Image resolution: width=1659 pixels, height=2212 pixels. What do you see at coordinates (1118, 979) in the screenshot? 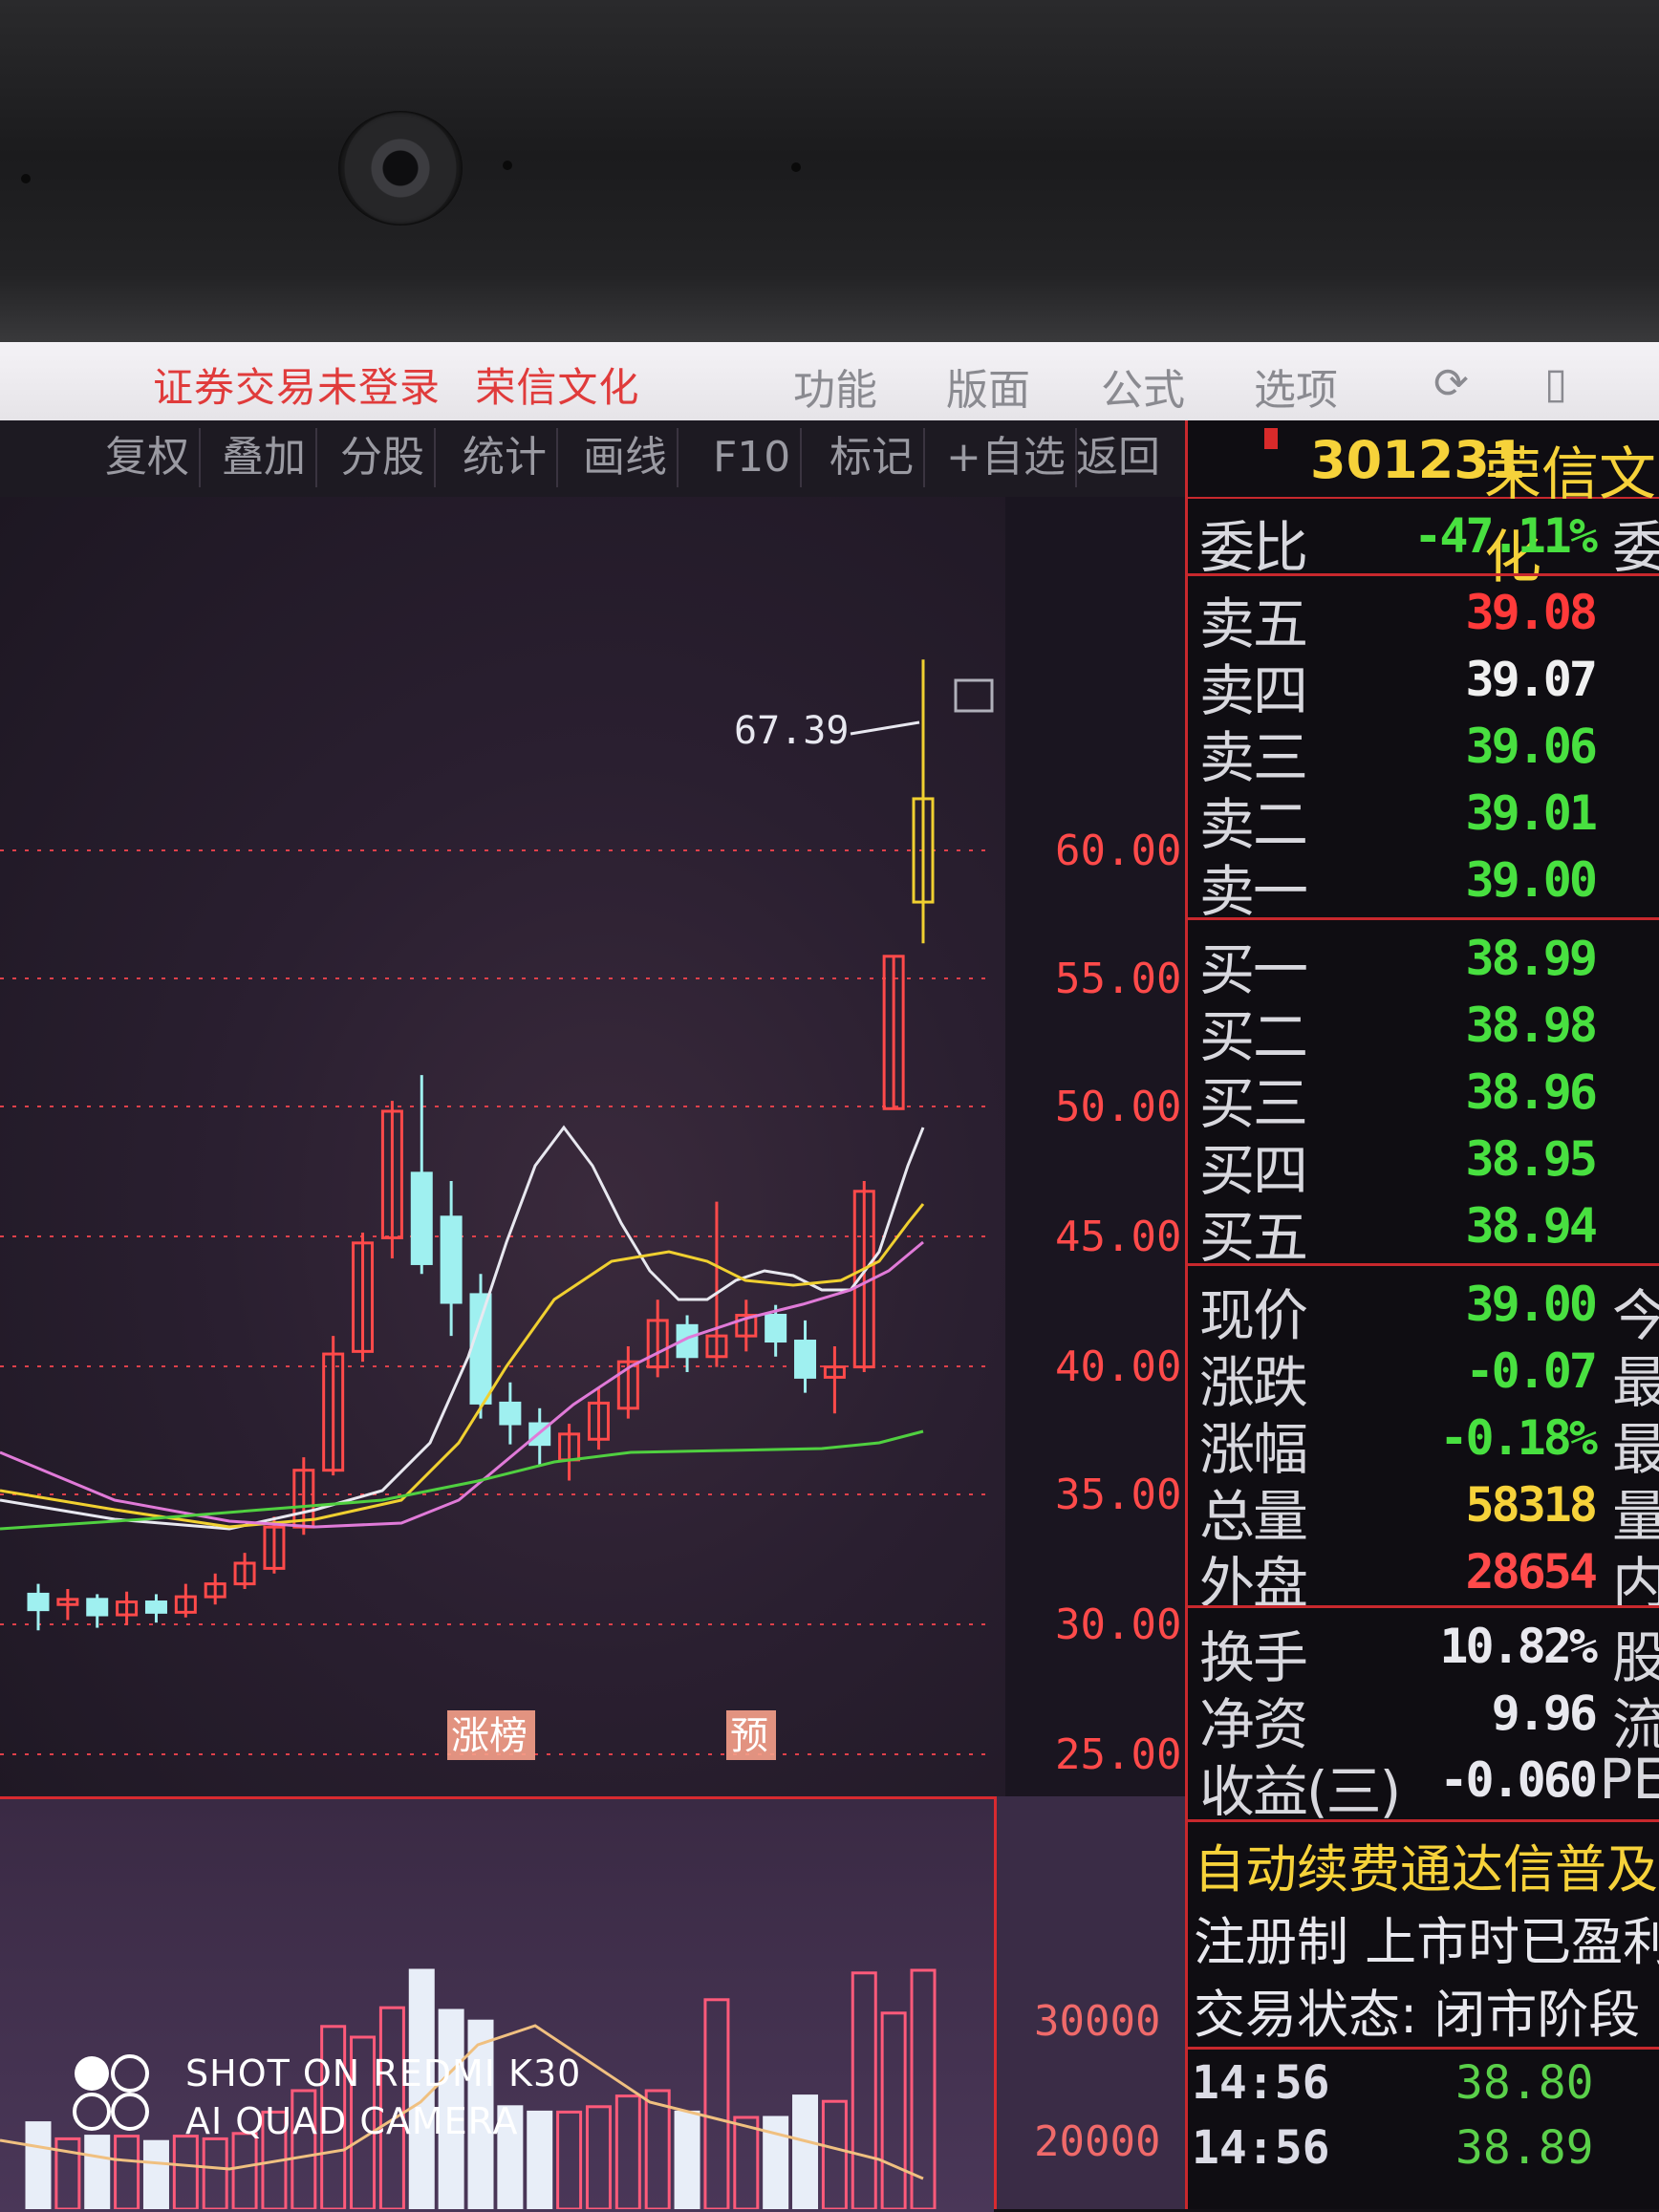
I see `price-tick-label: 55.00` at bounding box center [1118, 979].